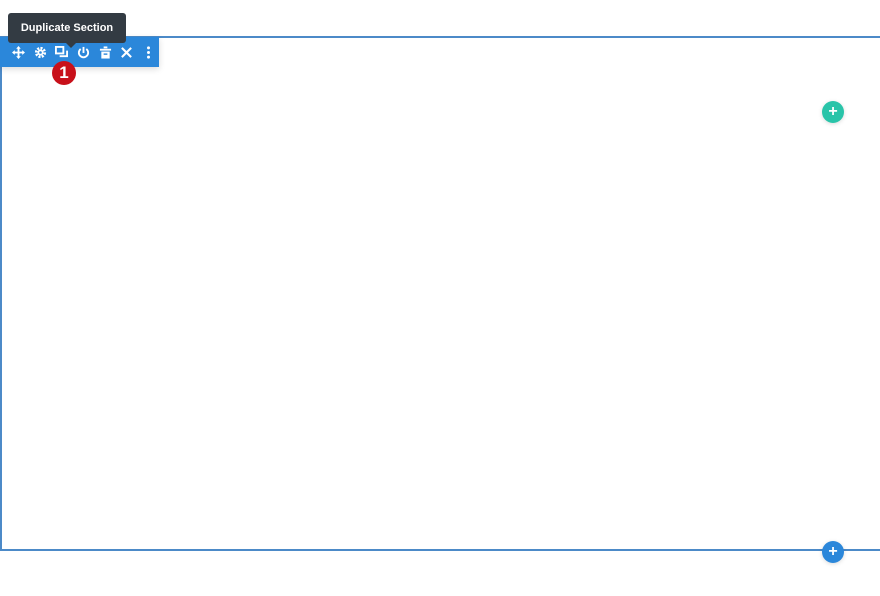 The image size is (880, 596). Describe the element at coordinates (833, 552) in the screenshot. I see `add-section-button: +` at that location.